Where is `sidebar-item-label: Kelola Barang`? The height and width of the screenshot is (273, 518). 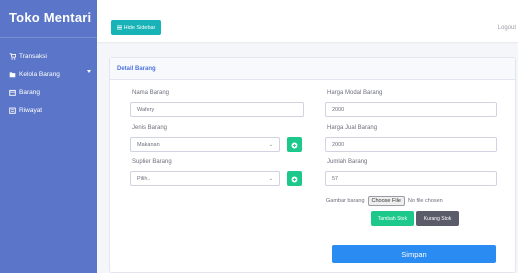 sidebar-item-label: Kelola Barang is located at coordinates (39, 74).